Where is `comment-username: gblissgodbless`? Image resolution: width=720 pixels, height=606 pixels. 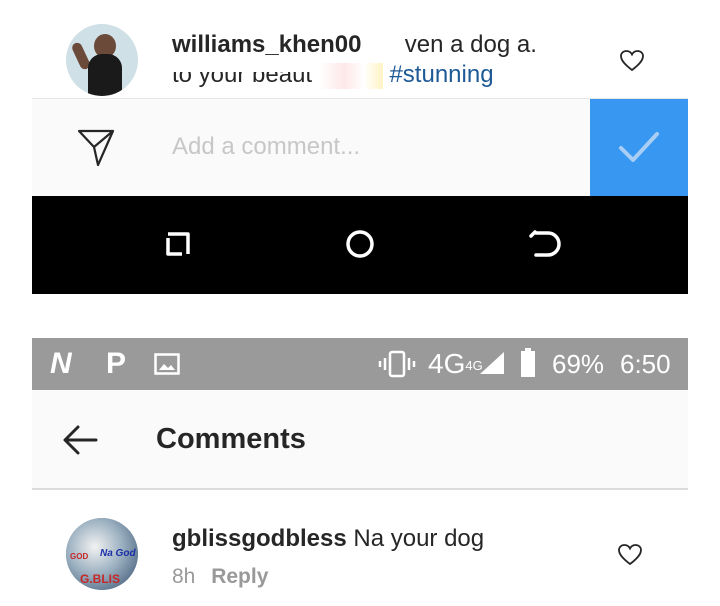 comment-username: gblissgodbless is located at coordinates (259, 538).